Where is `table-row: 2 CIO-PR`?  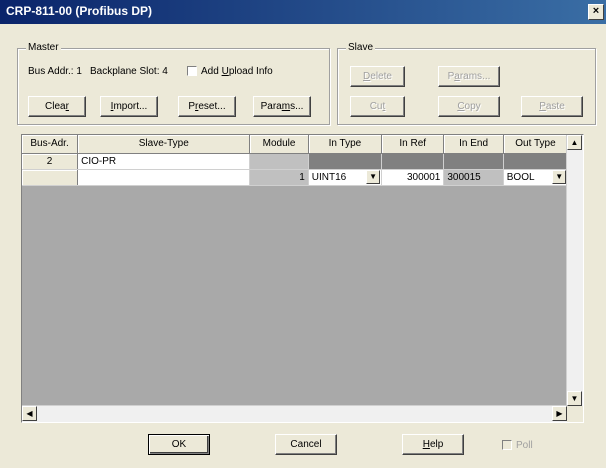 table-row: 2 CIO-PR is located at coordinates (302, 161).